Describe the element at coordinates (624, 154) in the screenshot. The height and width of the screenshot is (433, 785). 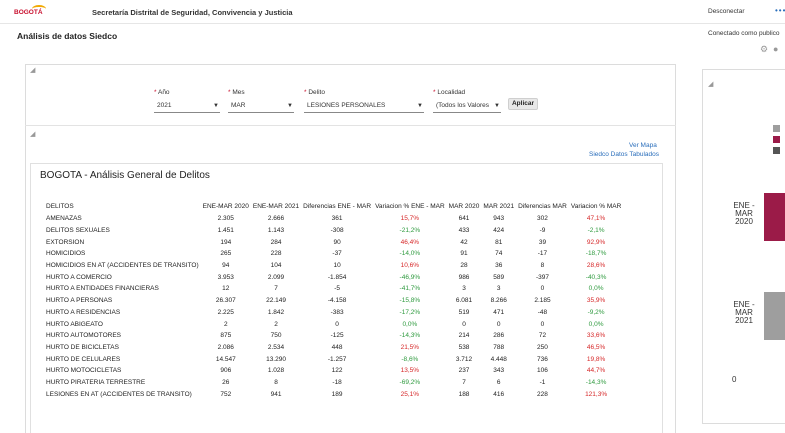
I see `siedco-tabulados-link: Siedco Datos Tabulados` at that location.